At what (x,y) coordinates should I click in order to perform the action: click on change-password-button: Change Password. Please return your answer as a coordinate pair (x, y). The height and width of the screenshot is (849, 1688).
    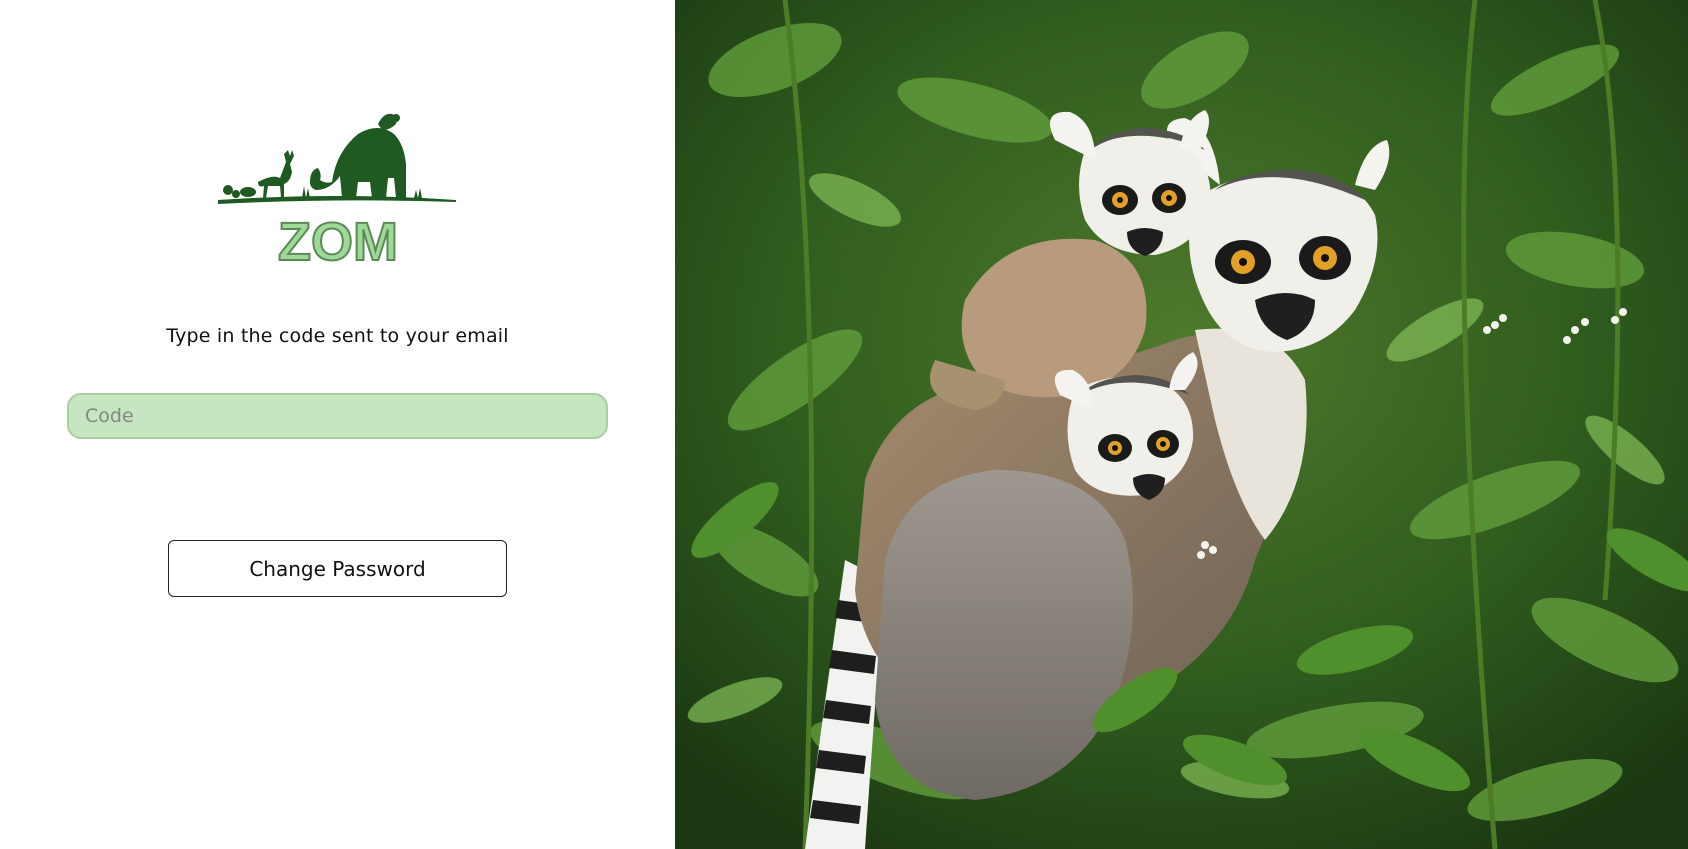
    Looking at the image, I should click on (337, 568).